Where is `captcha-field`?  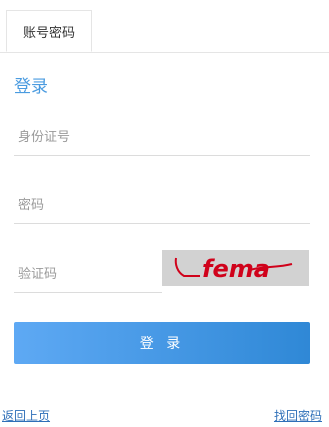
captcha-field is located at coordinates (92, 275).